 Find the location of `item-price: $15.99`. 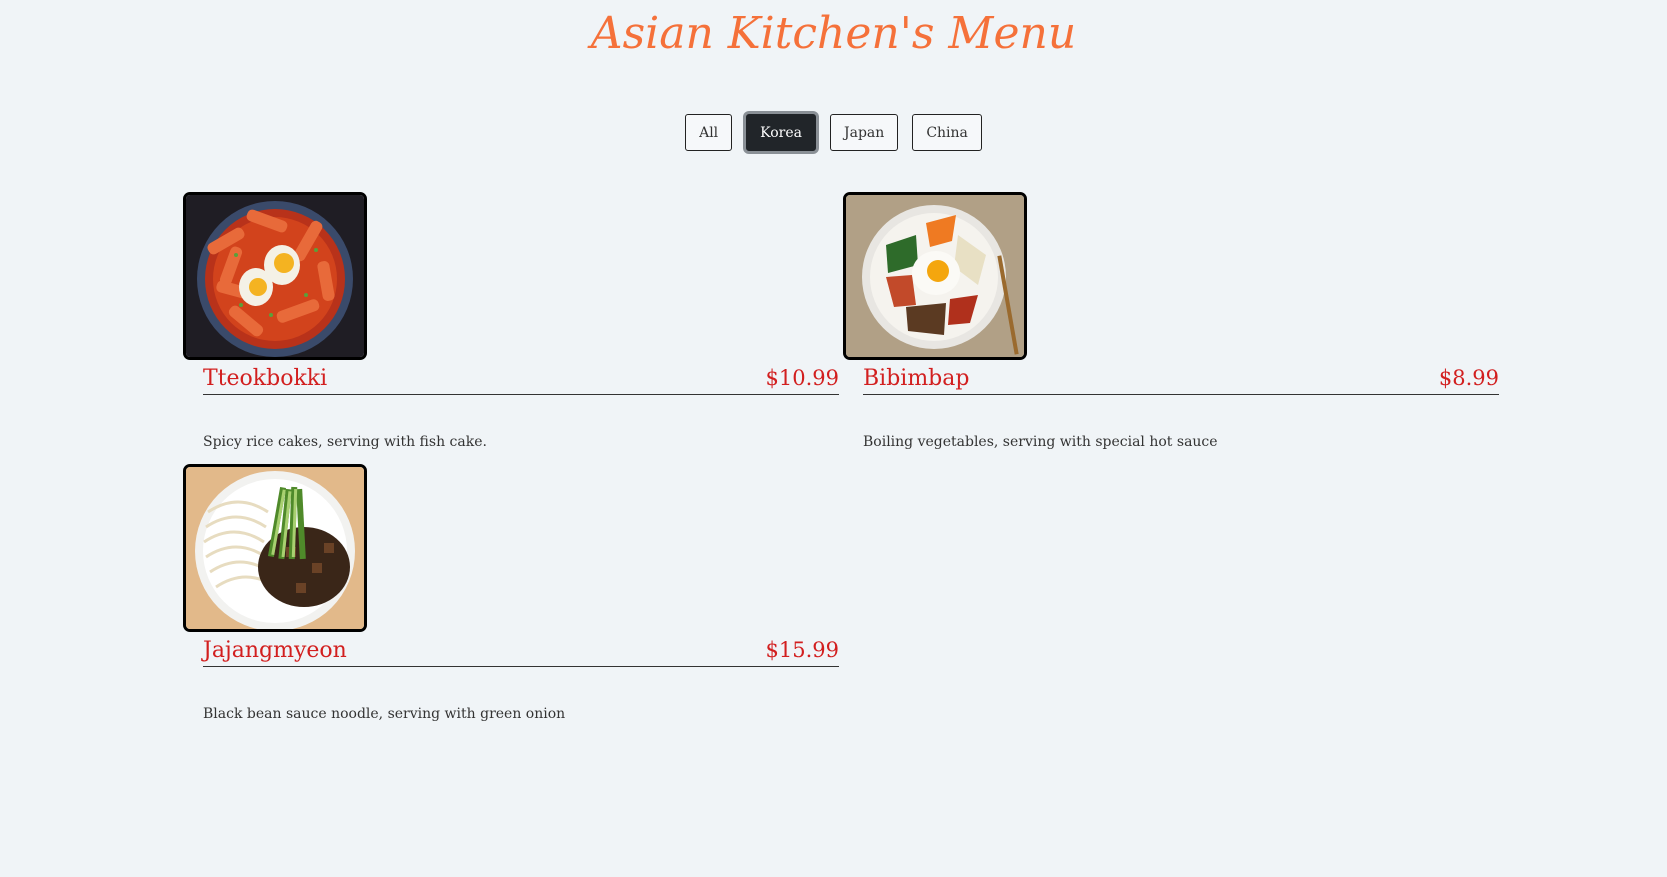

item-price: $15.99 is located at coordinates (802, 650).